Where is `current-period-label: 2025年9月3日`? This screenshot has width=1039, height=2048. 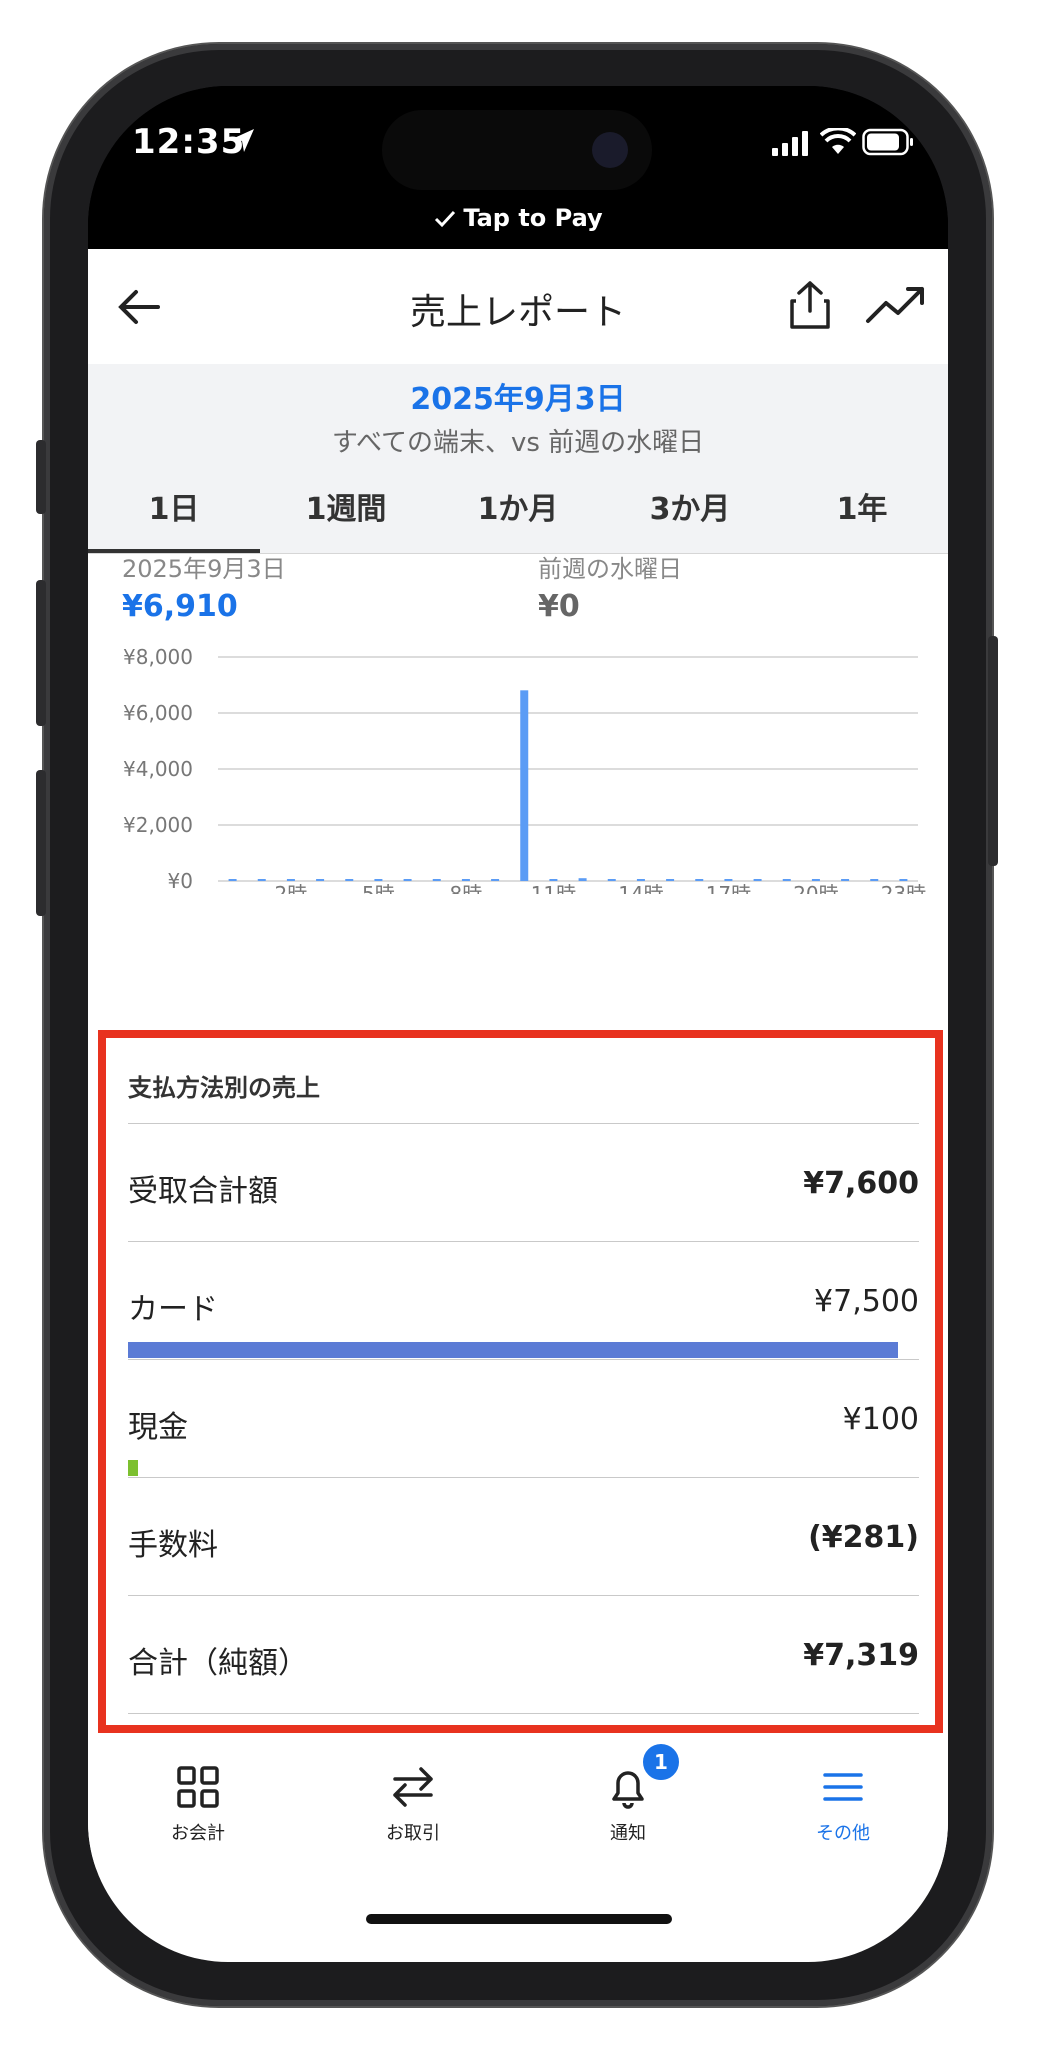
current-period-label: 2025年9月3日 is located at coordinates (204, 569).